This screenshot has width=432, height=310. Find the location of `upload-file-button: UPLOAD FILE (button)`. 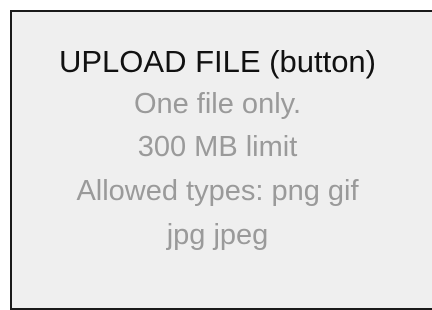

upload-file-button: UPLOAD FILE (button) is located at coordinates (217, 62).